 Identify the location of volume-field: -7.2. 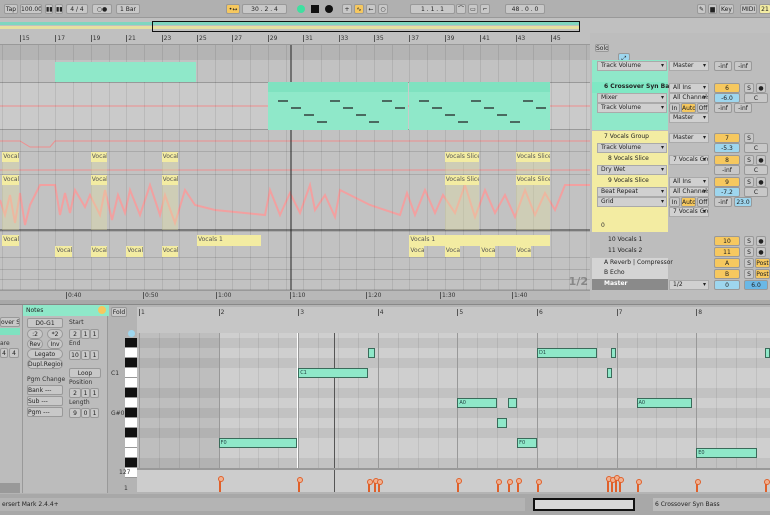
(727, 192).